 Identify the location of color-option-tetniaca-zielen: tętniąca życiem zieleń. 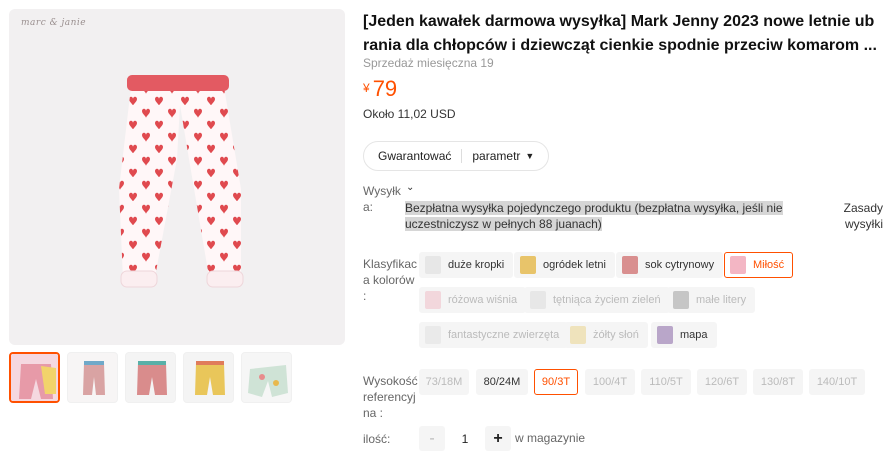
(597, 300).